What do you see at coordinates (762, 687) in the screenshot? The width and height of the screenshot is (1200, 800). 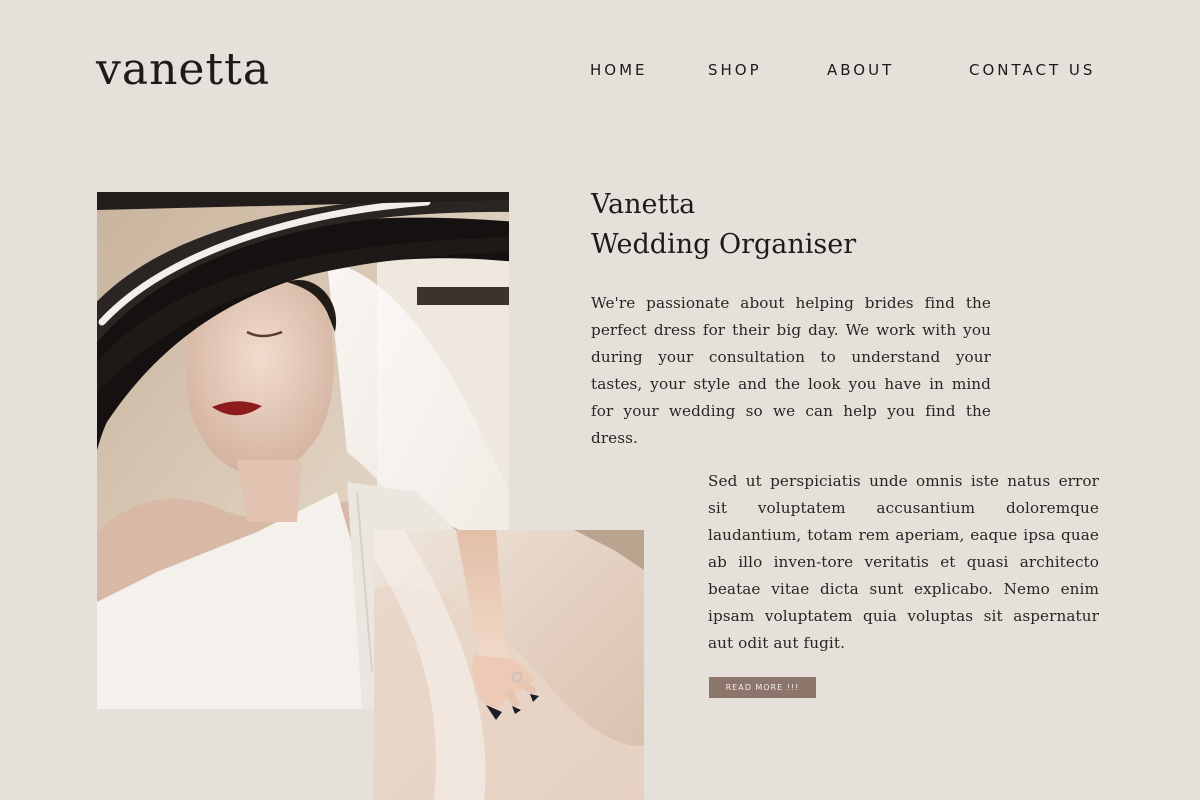 I see `read-more-button: READ MORE !!!` at bounding box center [762, 687].